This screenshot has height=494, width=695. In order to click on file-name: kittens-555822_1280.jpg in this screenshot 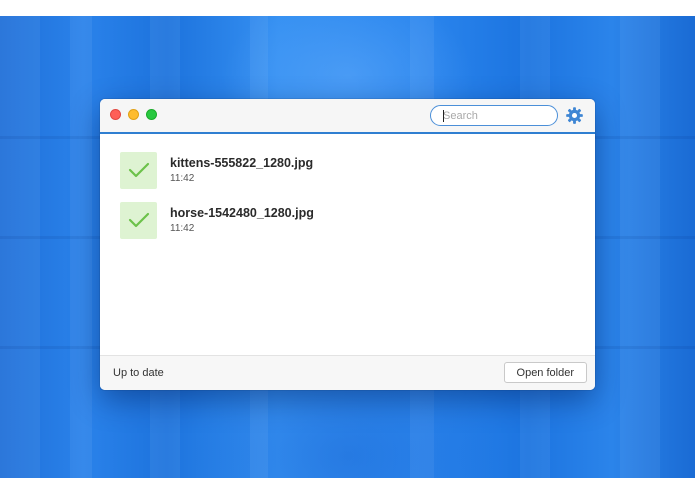, I will do `click(242, 163)`.